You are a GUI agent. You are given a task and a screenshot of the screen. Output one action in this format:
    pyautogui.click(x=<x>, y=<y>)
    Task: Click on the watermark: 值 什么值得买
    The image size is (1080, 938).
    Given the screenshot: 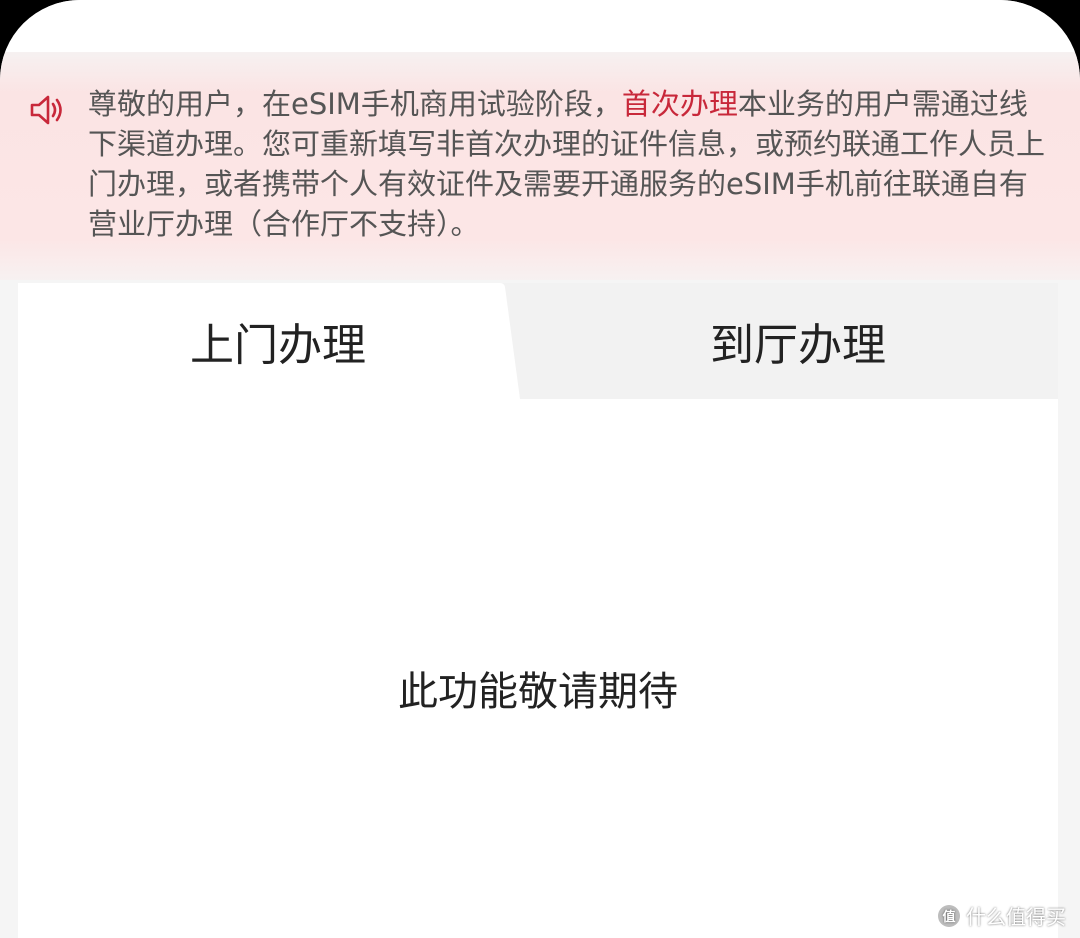 What is the action you would take?
    pyautogui.click(x=1002, y=915)
    